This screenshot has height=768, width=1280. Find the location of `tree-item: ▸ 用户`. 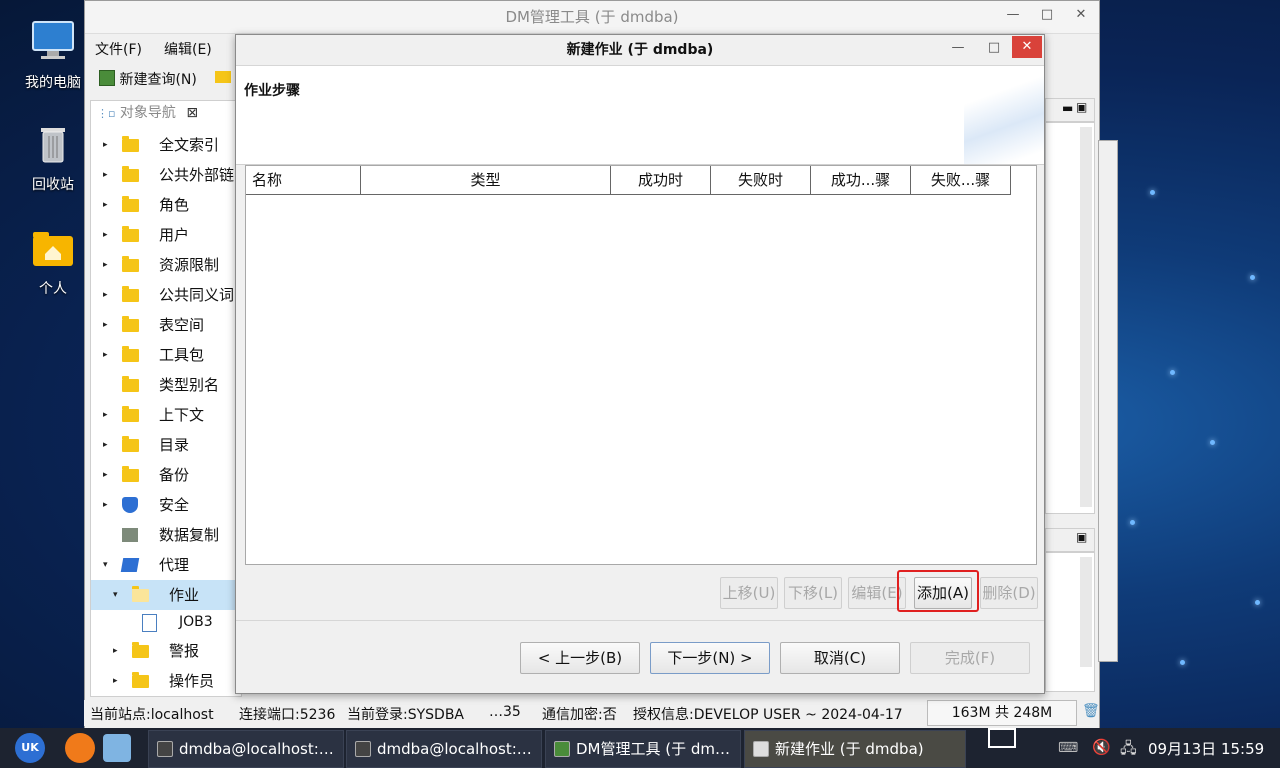

tree-item: ▸ 用户 is located at coordinates (166, 235).